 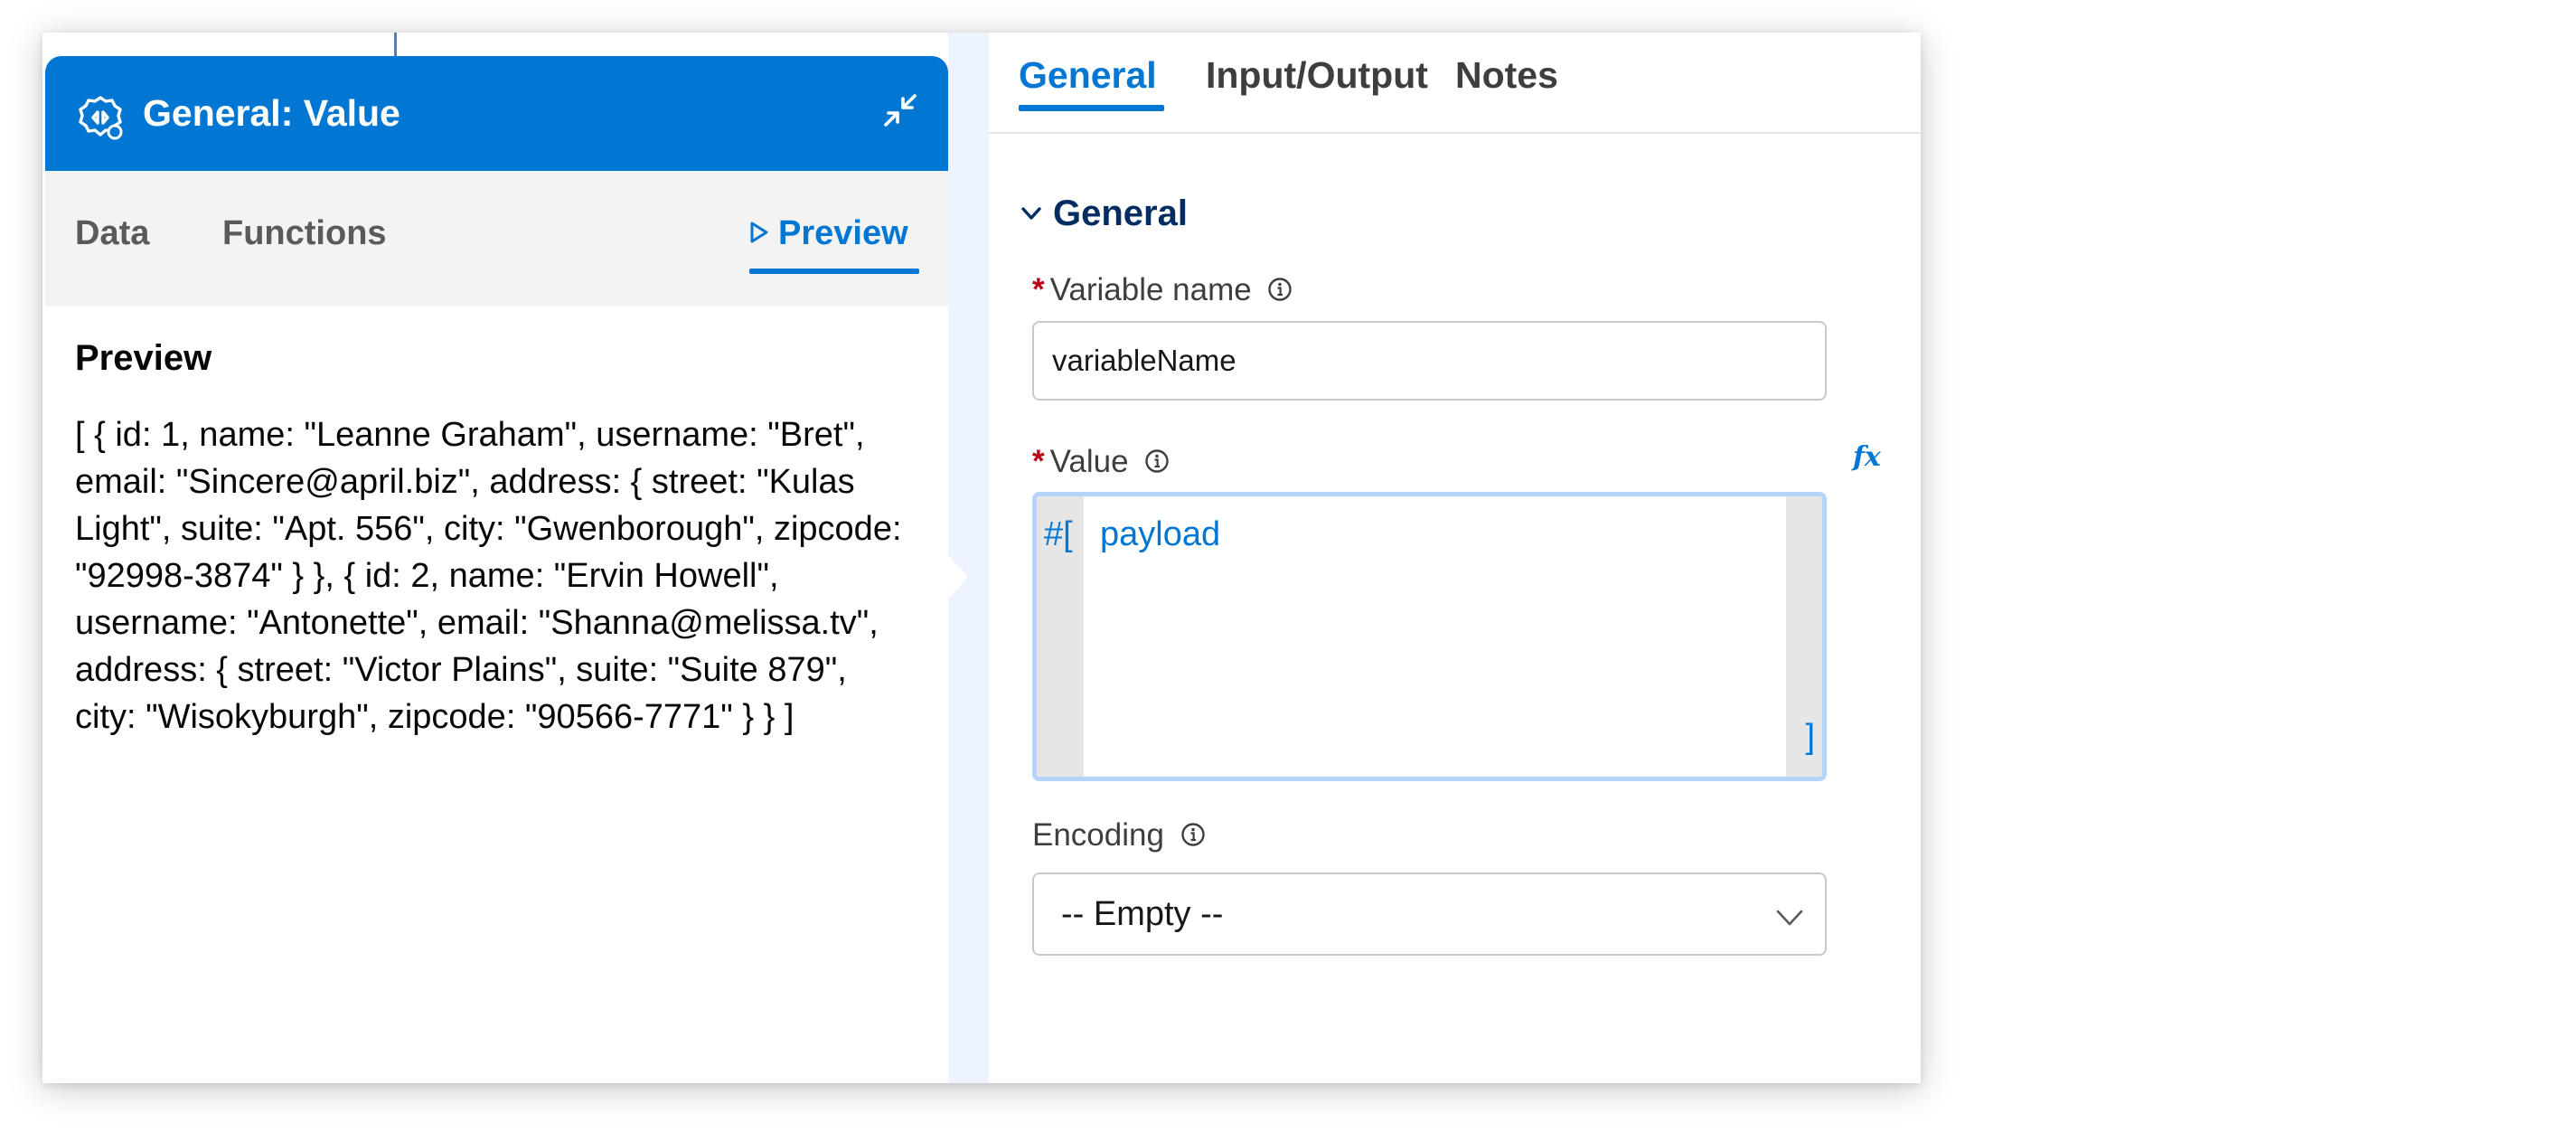 I want to click on tab-input-output: Input/Output, so click(x=1317, y=75).